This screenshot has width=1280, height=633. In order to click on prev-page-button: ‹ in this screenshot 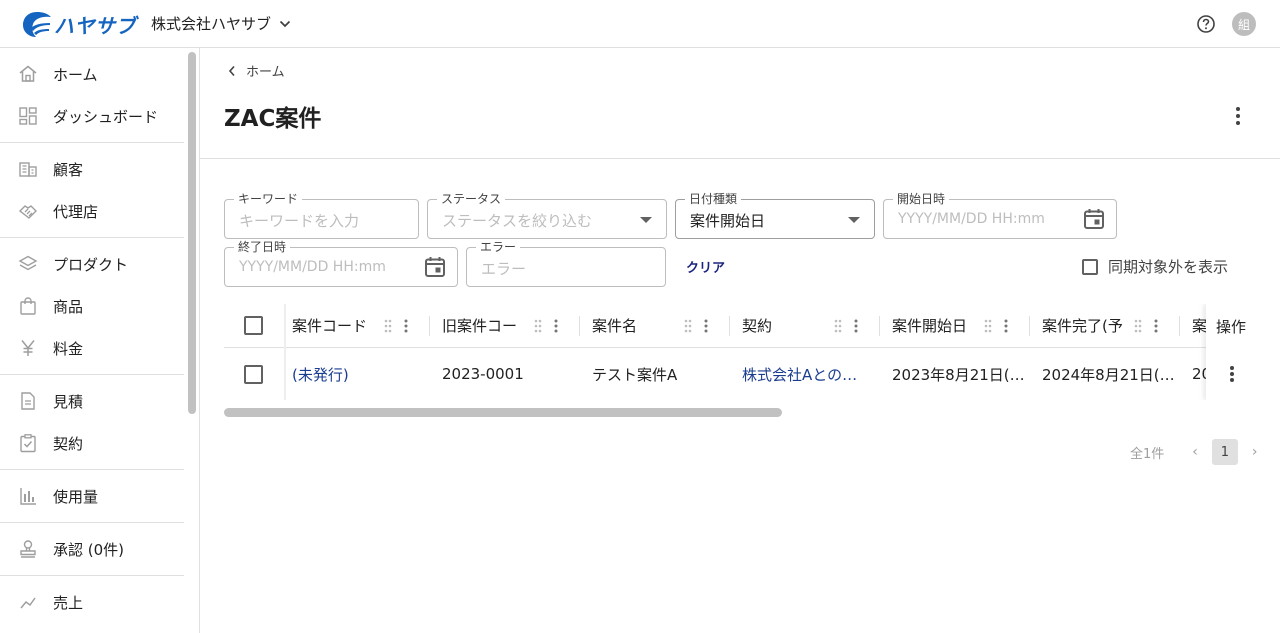, I will do `click(1195, 452)`.